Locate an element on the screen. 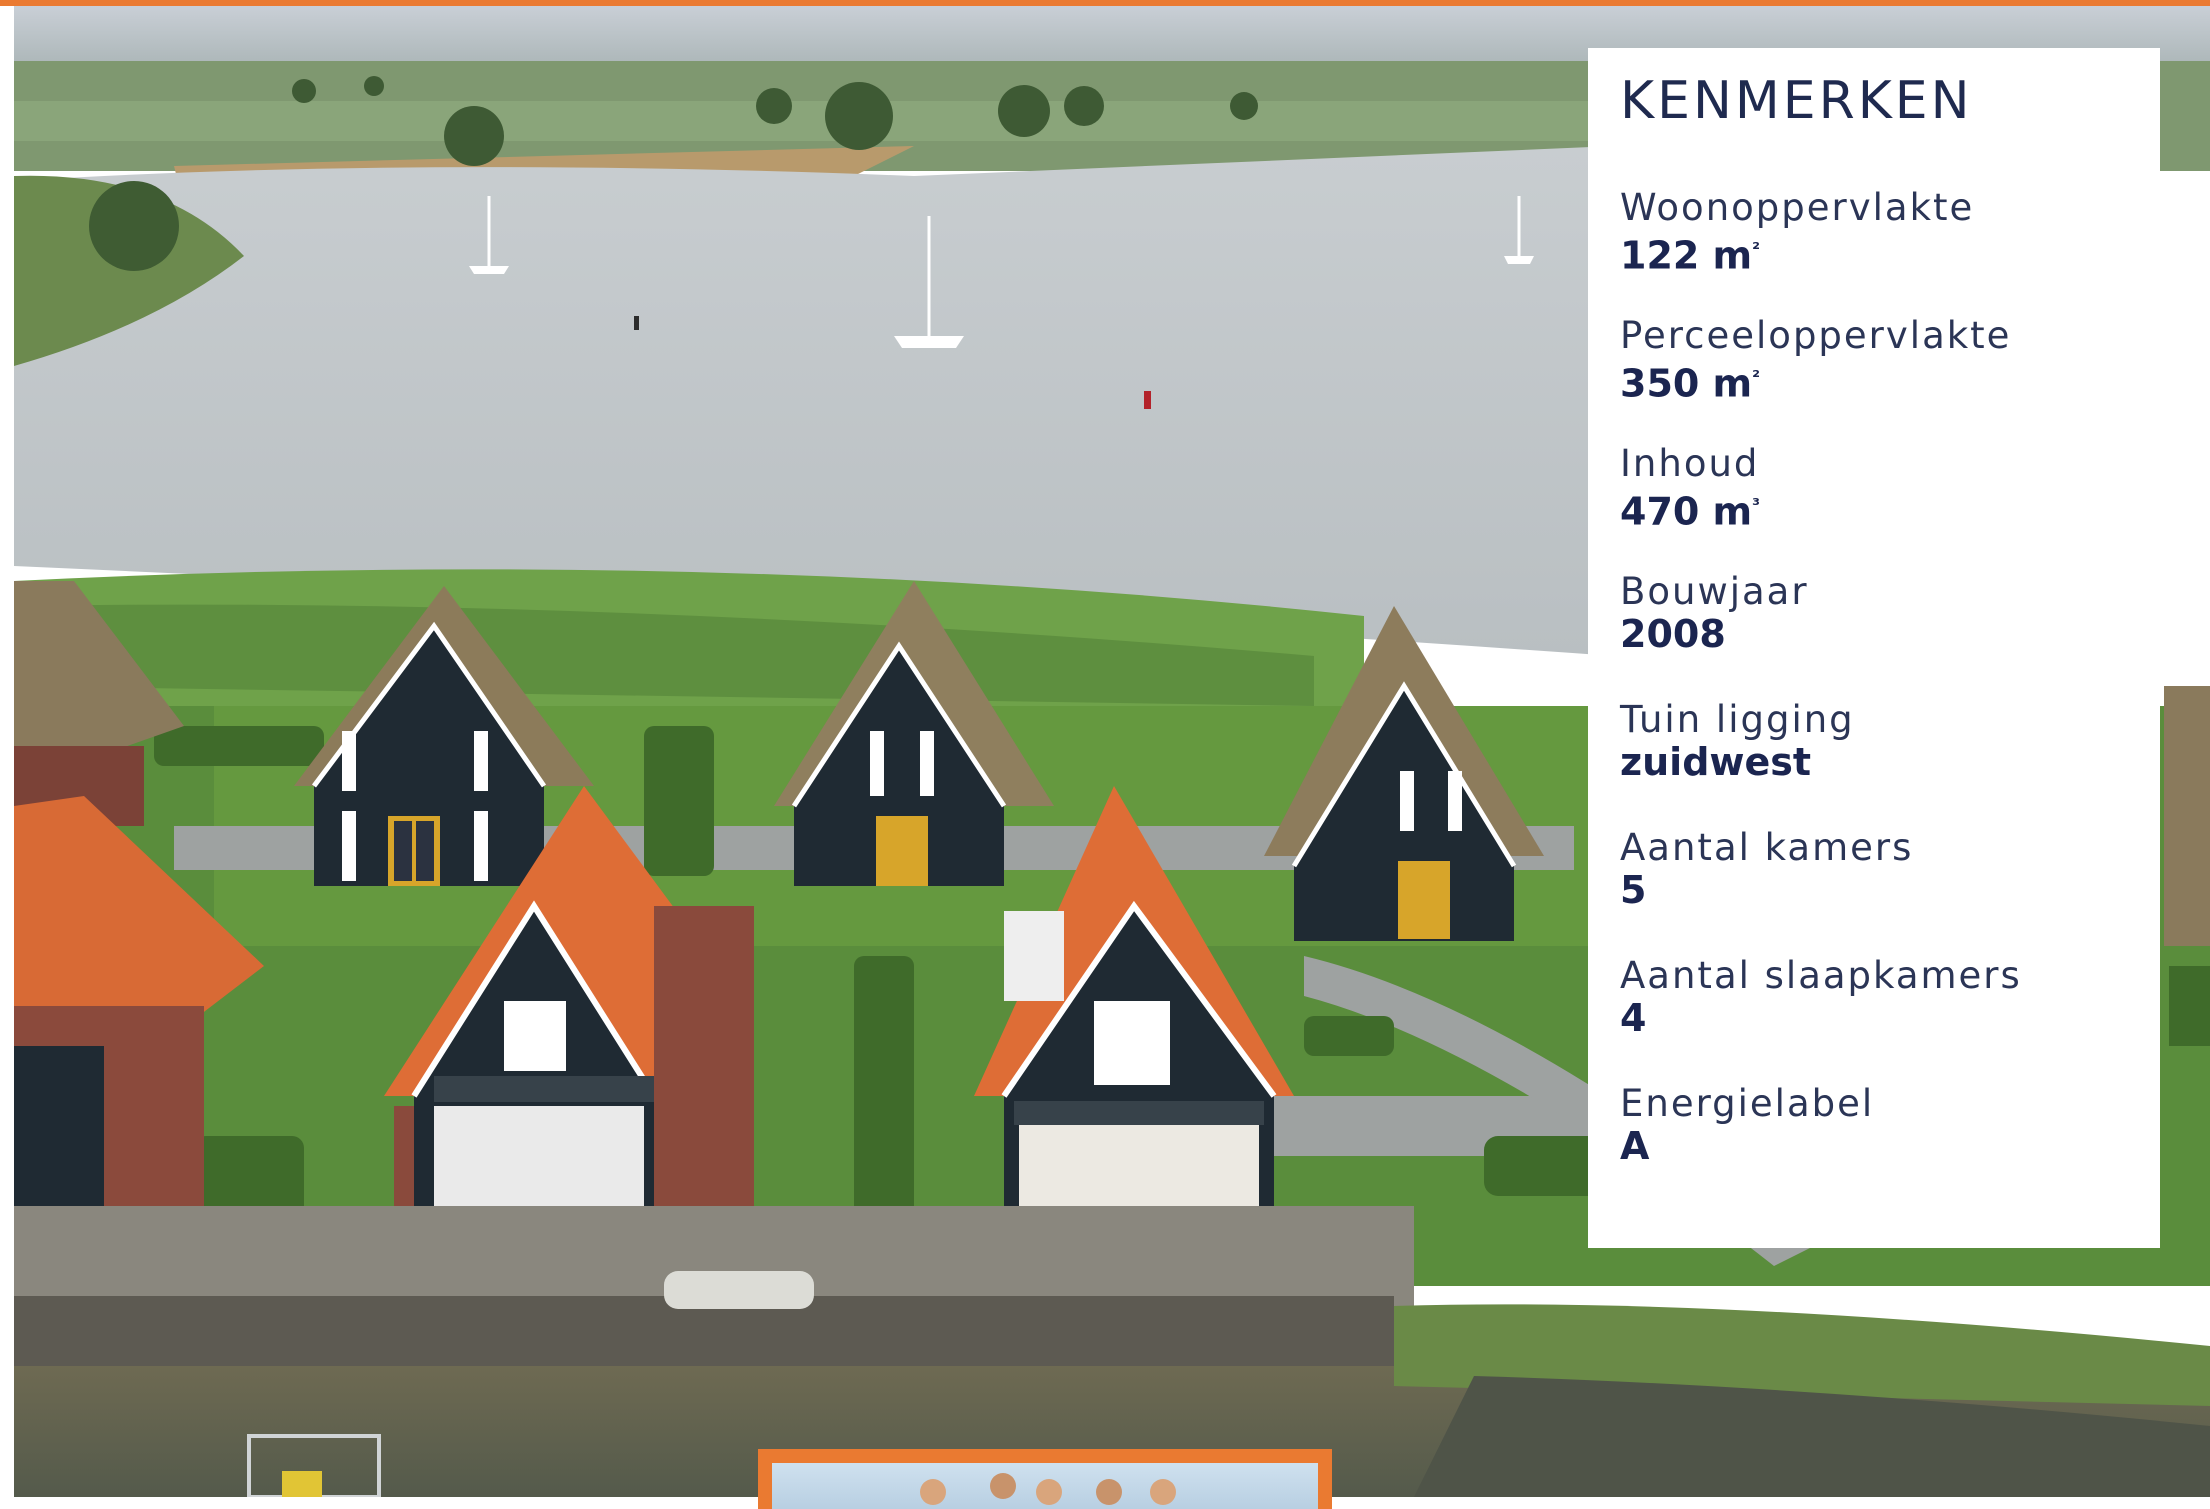 This screenshot has width=2210, height=1509. feature-value: zuidwest is located at coordinates (1716, 762).